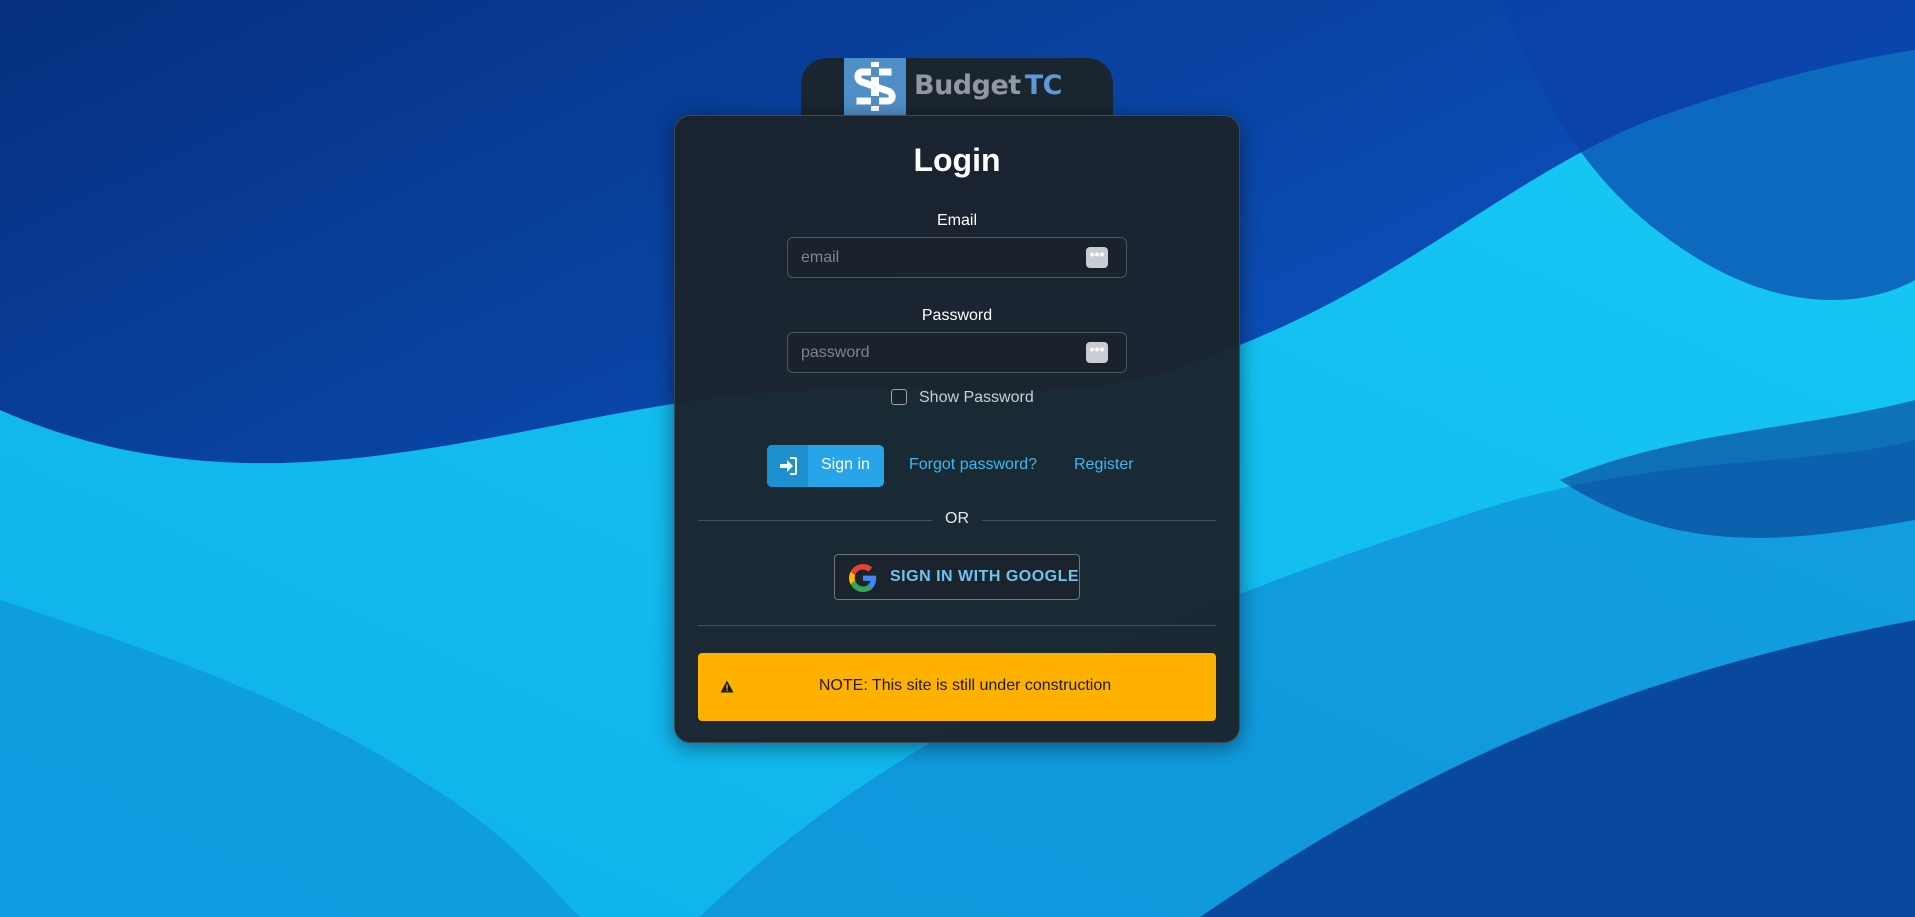 The width and height of the screenshot is (1915, 917). I want to click on show-password-label: Show Password, so click(976, 397).